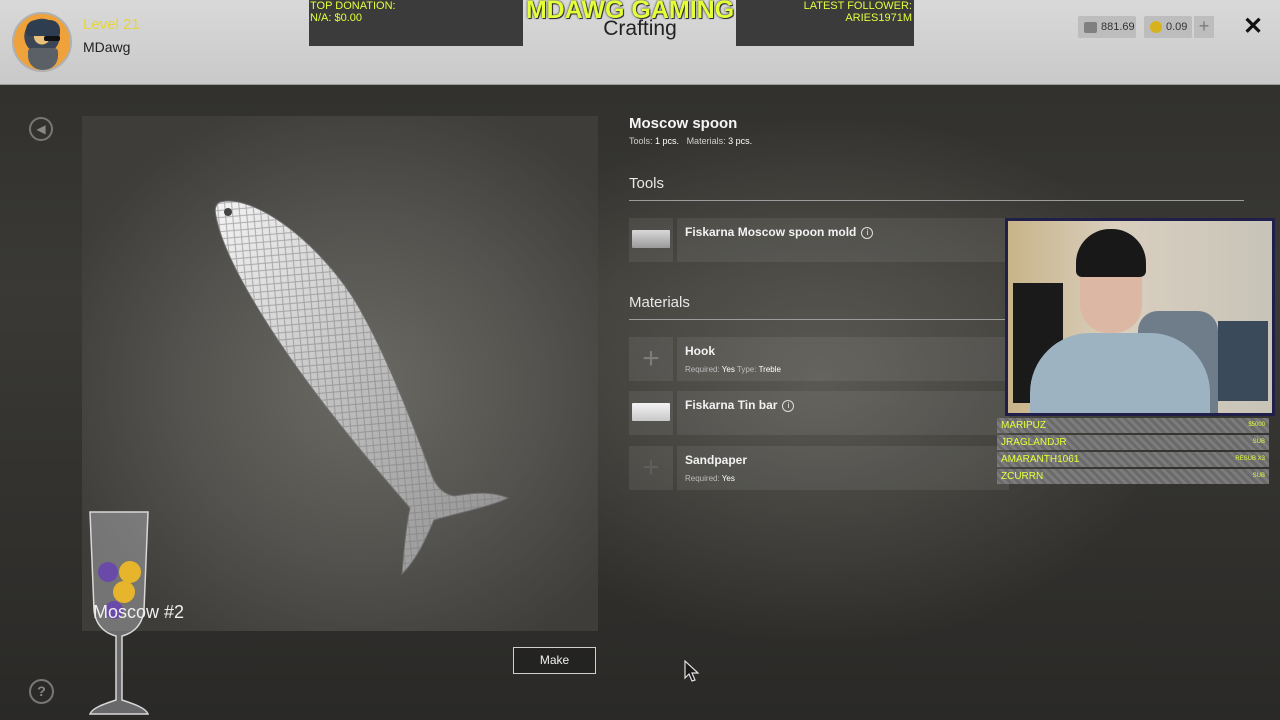  Describe the element at coordinates (111, 24) in the screenshot. I see `player-level: Level 21` at that location.